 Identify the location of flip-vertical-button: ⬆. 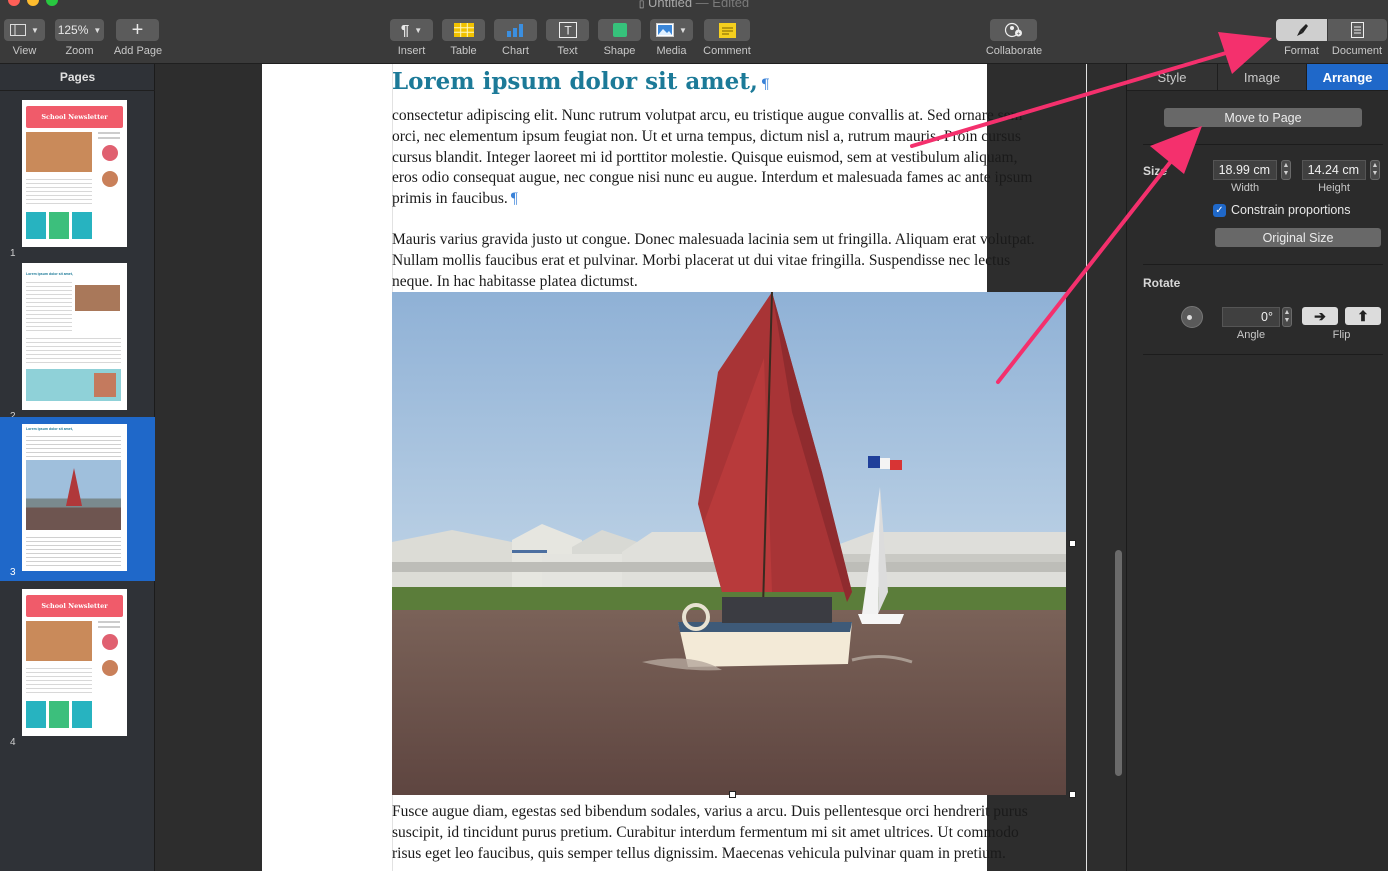
(1363, 316).